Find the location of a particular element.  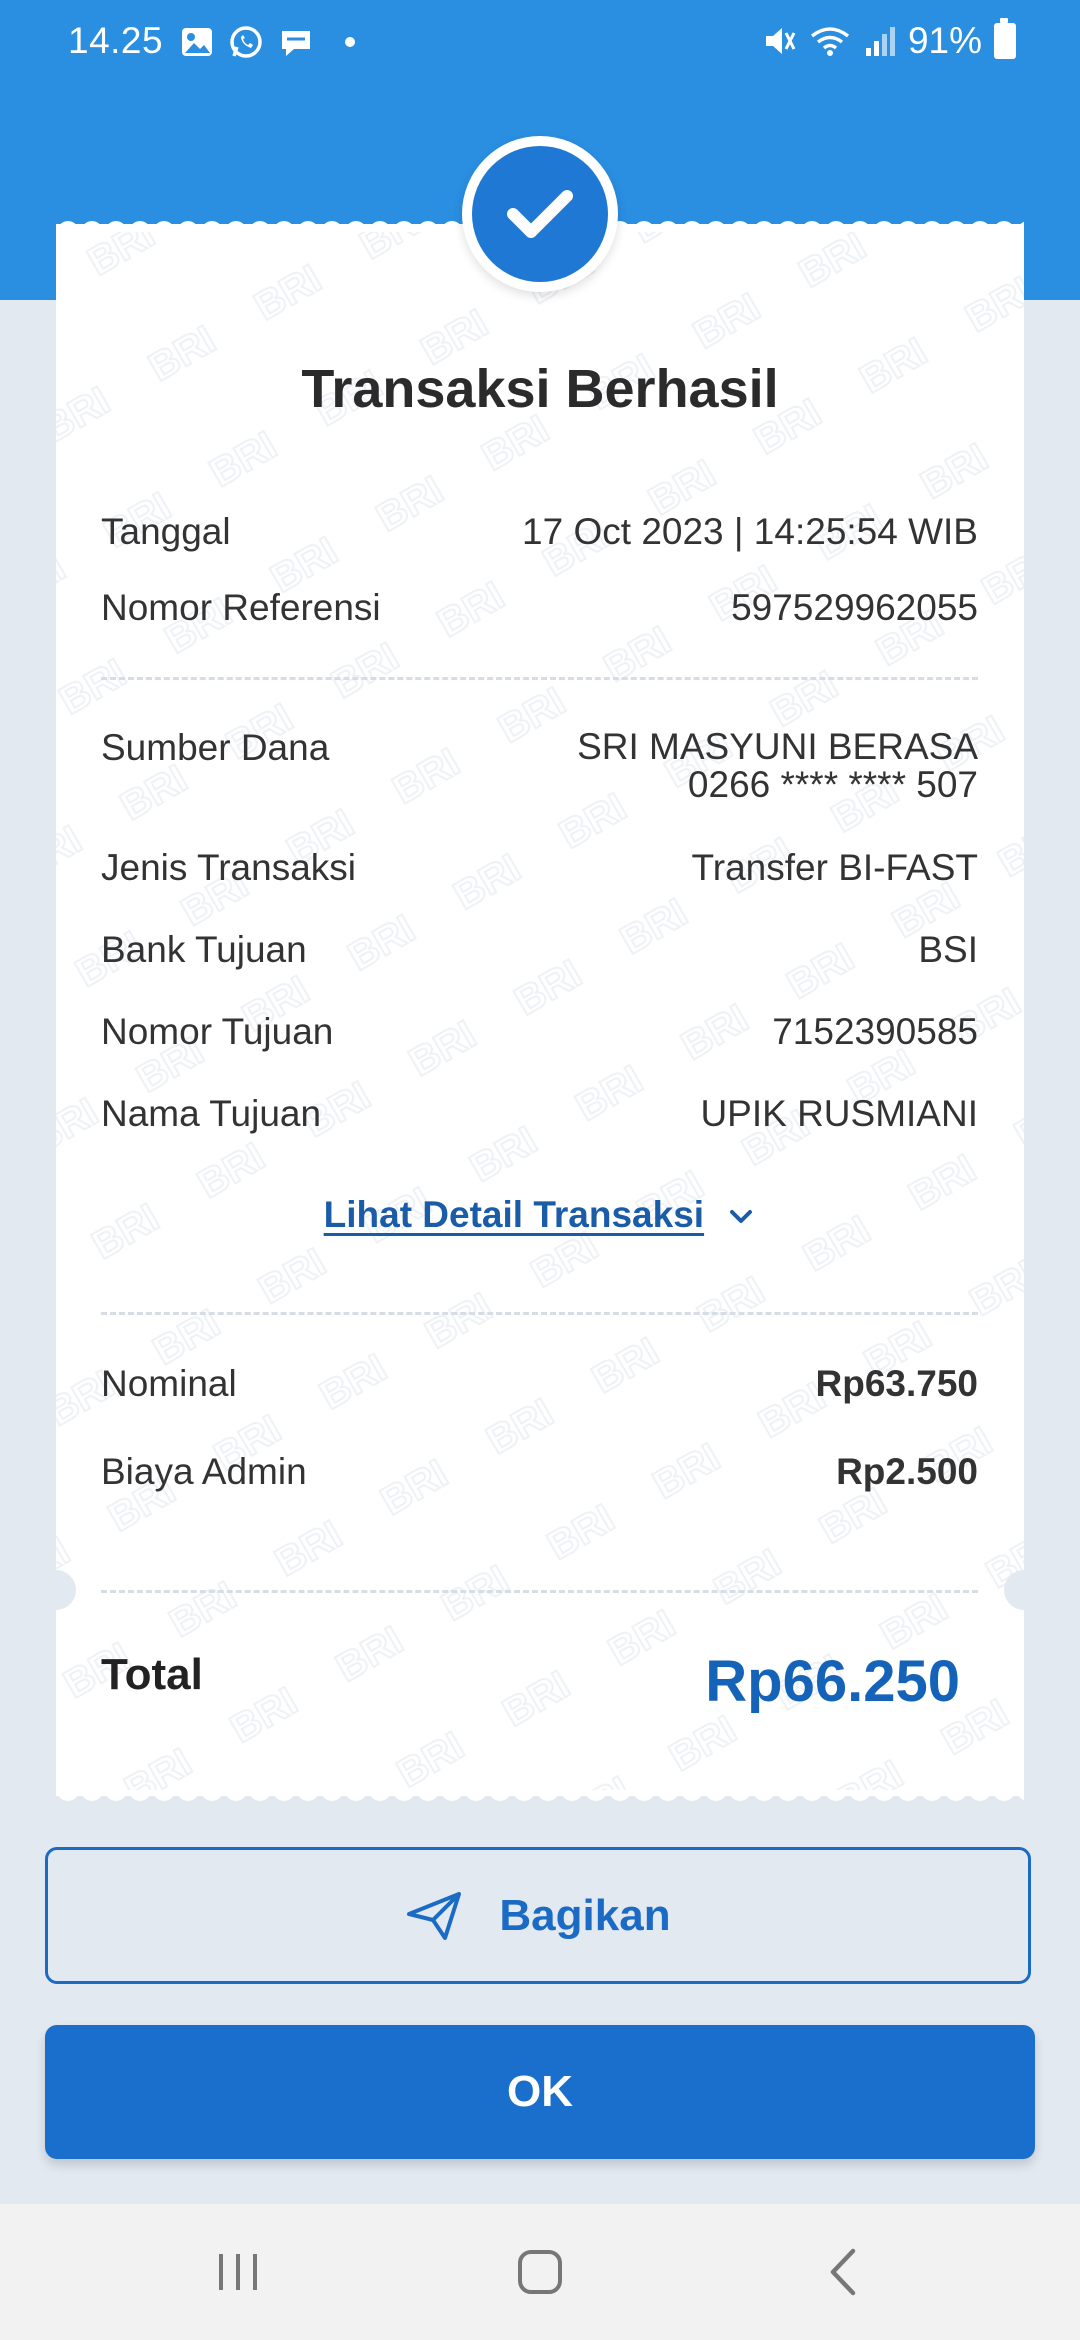

nominal-label: Nominal is located at coordinates (169, 1383).